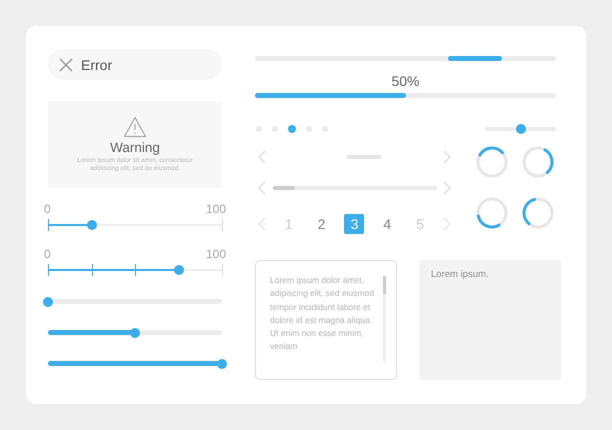 Image resolution: width=612 pixels, height=430 pixels. What do you see at coordinates (292, 129) in the screenshot?
I see `page-dot` at bounding box center [292, 129].